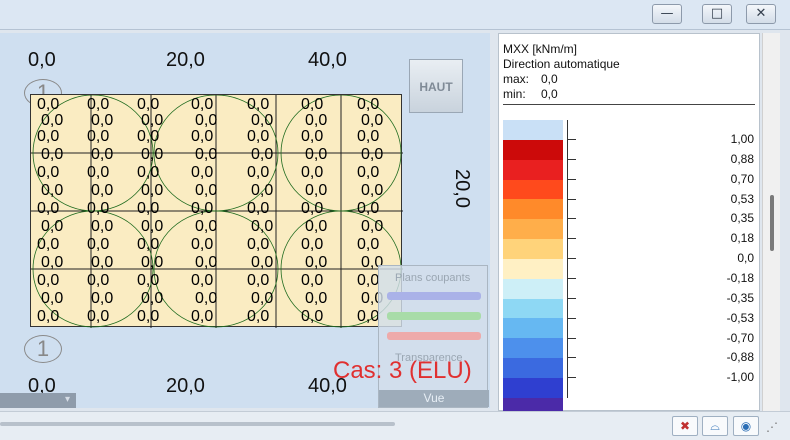 This screenshot has height=440, width=790. Describe the element at coordinates (185, 60) in the screenshot. I see `axis-top-label: 20,0` at that location.